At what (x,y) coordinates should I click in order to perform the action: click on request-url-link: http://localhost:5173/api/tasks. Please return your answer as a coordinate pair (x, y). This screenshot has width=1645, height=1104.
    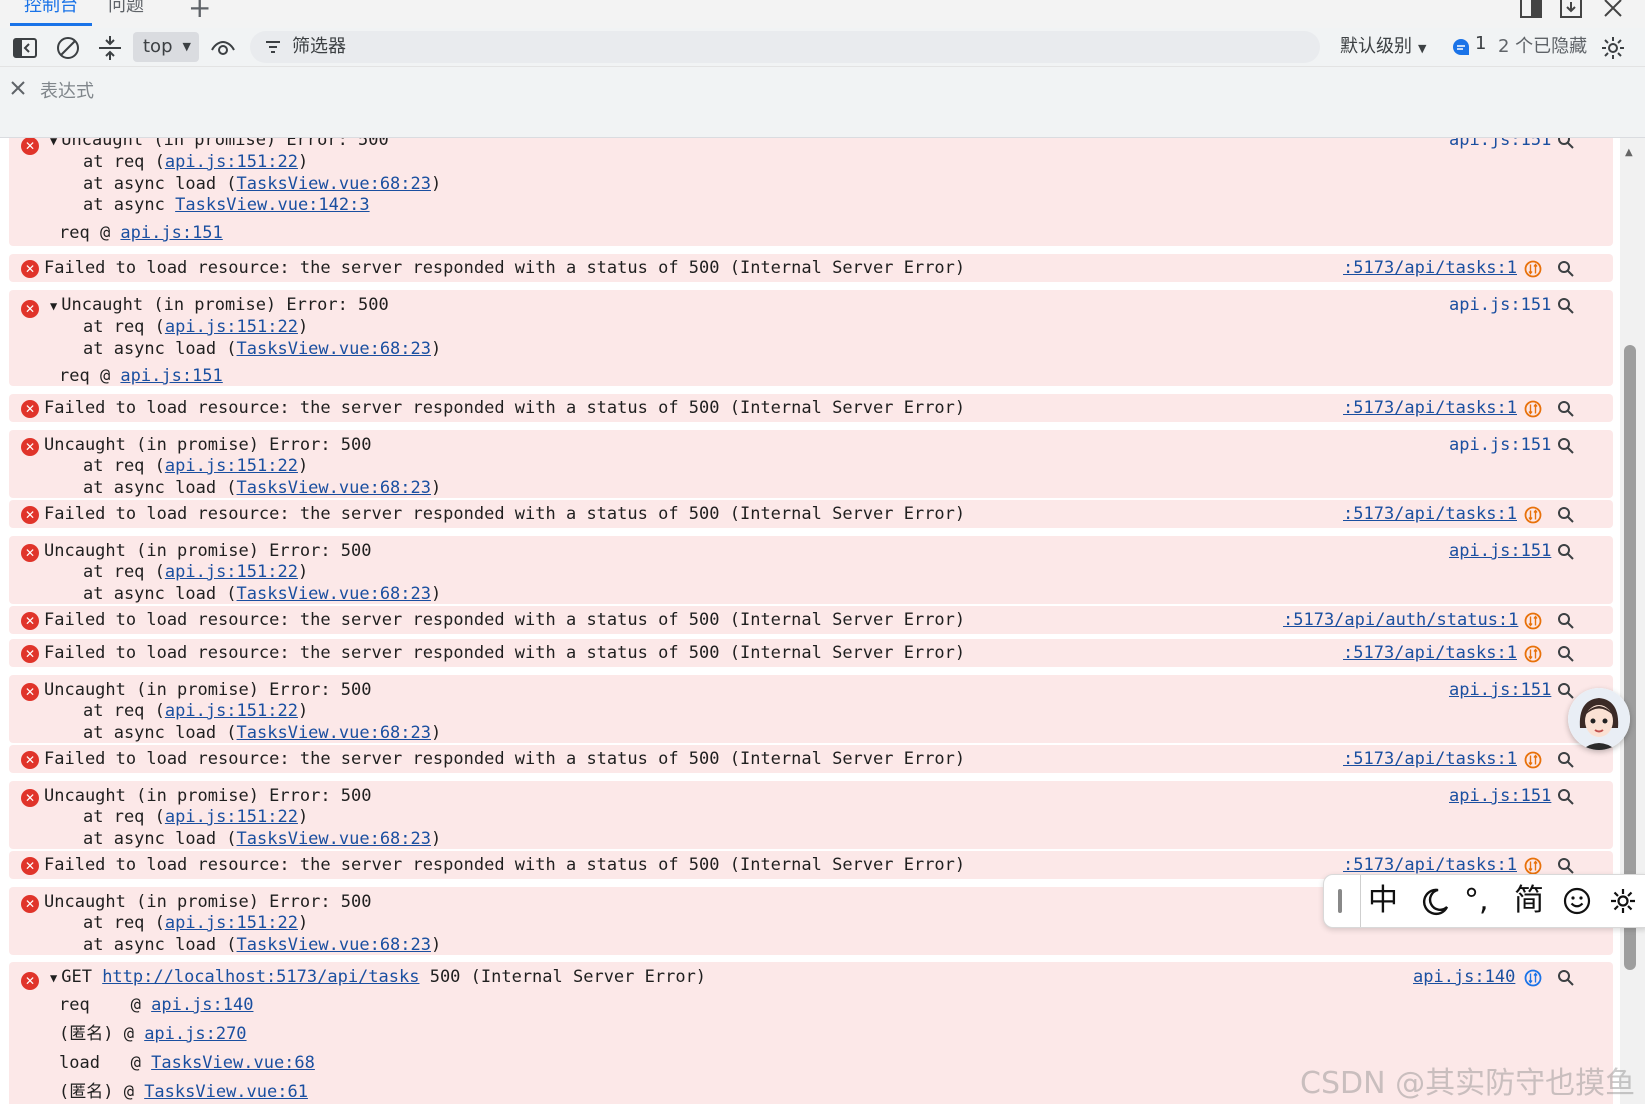
    Looking at the image, I should click on (260, 977).